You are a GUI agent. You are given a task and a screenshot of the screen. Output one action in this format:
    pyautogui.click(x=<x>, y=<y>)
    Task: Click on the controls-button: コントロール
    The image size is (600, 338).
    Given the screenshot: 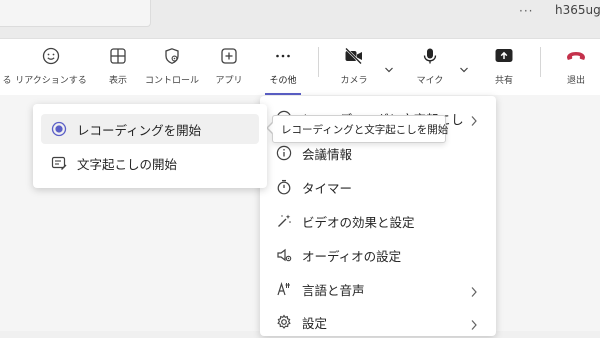 What is the action you would take?
    pyautogui.click(x=172, y=67)
    